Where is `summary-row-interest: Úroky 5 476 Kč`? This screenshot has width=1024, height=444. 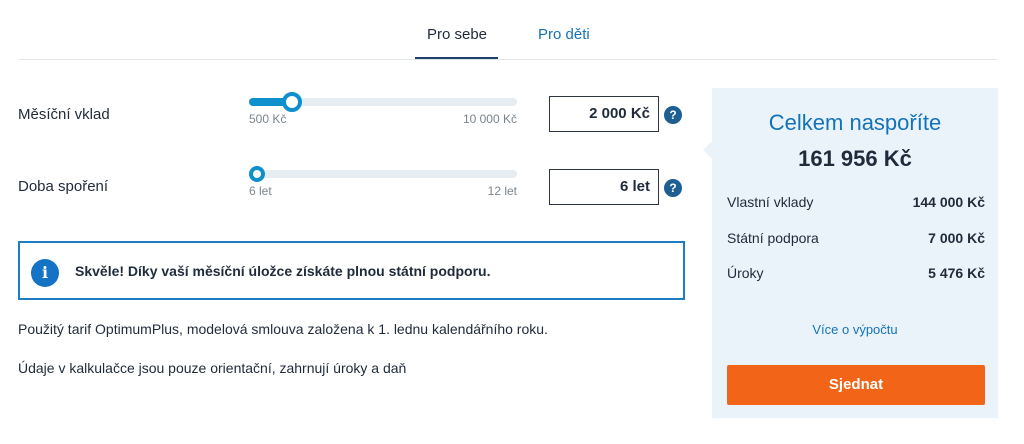 summary-row-interest: Úroky 5 476 Kč is located at coordinates (856, 275).